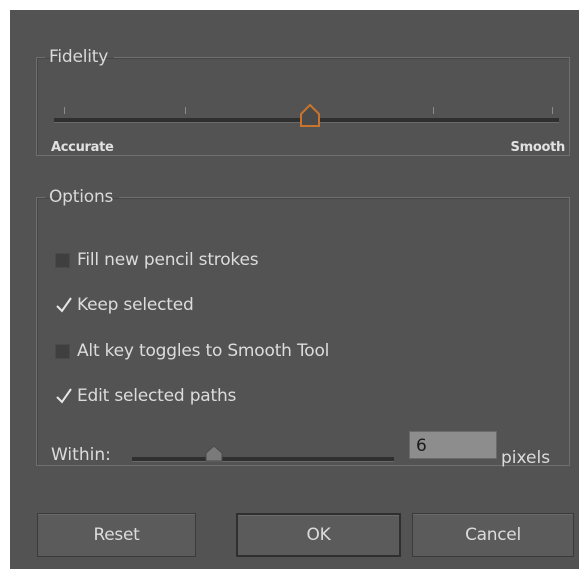 The width and height of the screenshot is (579, 569). Describe the element at coordinates (318, 535) in the screenshot. I see `ok-button: OK` at that location.